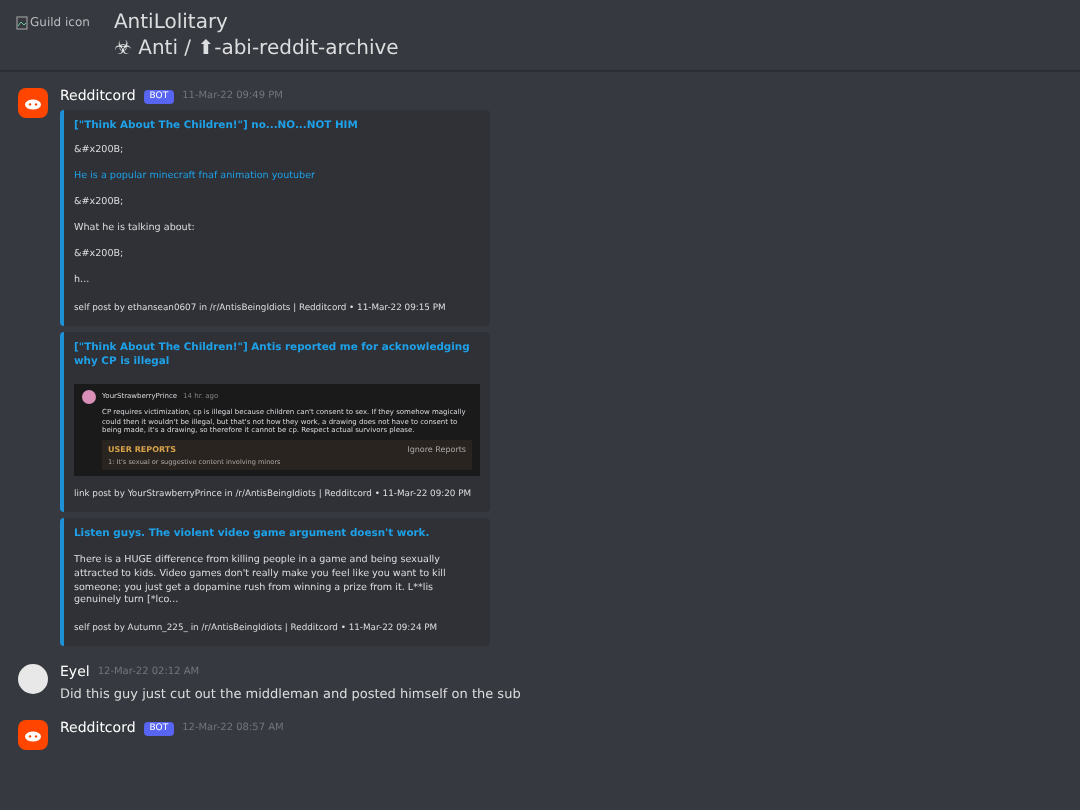 Image resolution: width=1080 pixels, height=810 pixels. Describe the element at coordinates (89, 396) in the screenshot. I see `avatar-circle` at that location.